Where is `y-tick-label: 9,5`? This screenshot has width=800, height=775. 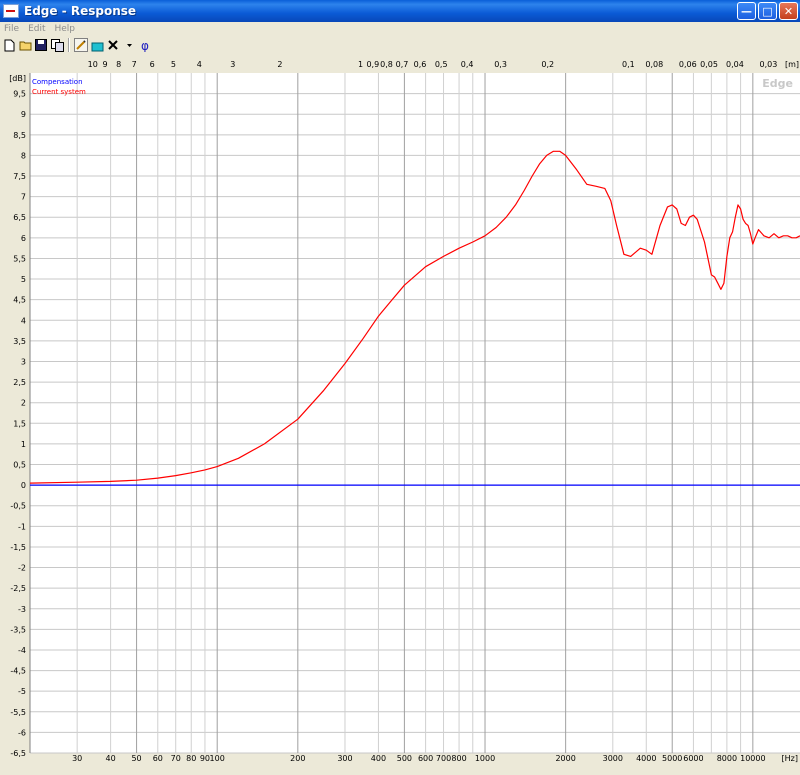 y-tick-label: 9,5 is located at coordinates (19, 94).